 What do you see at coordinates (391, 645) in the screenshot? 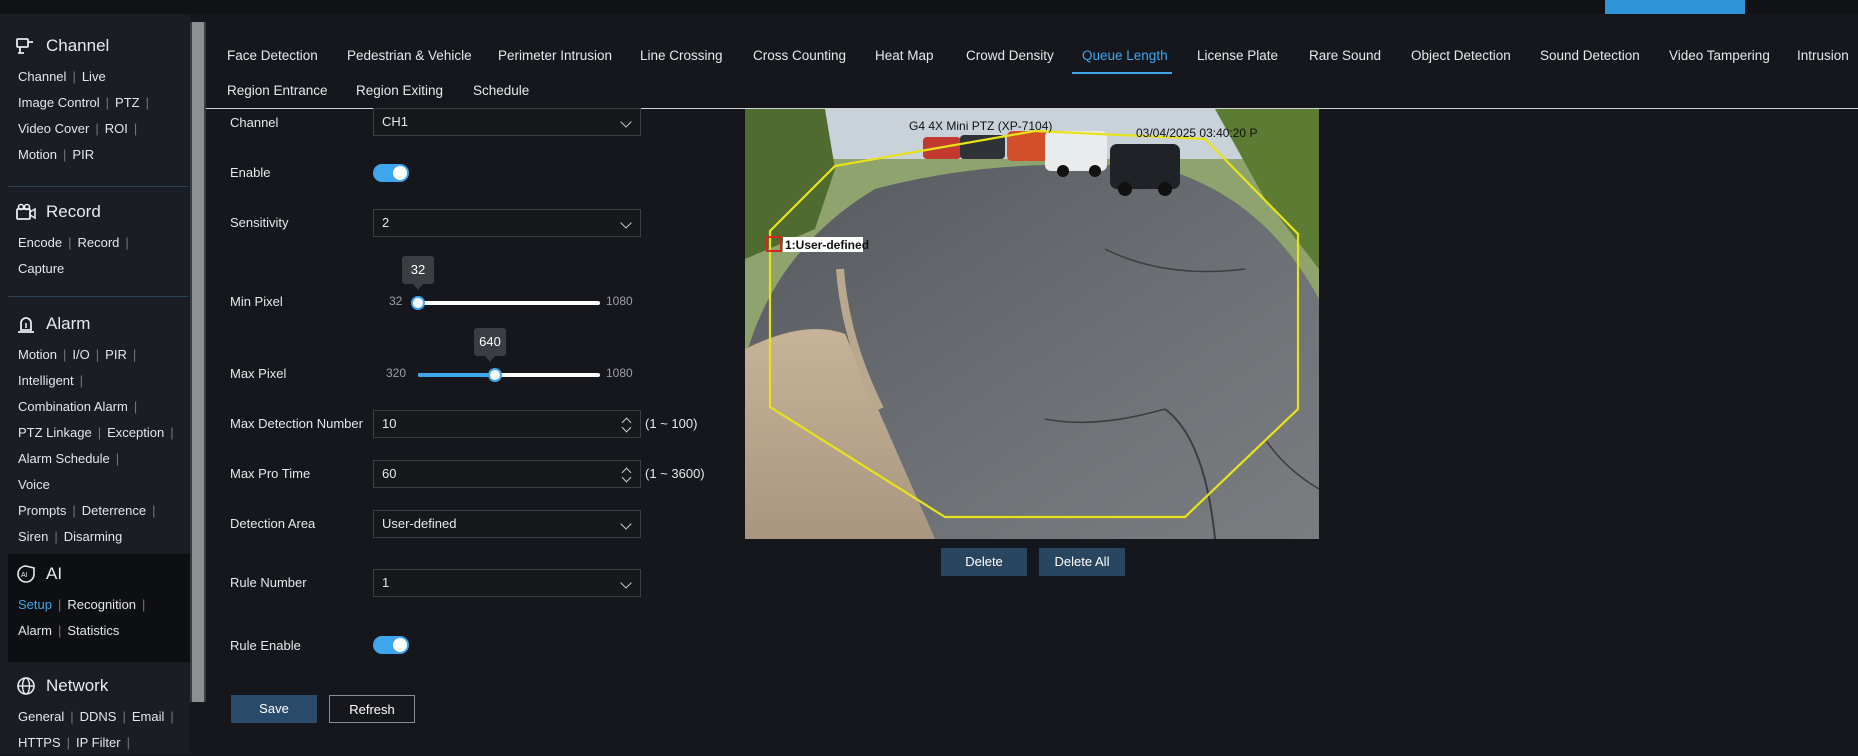
I see `rule-enable-toggle` at bounding box center [391, 645].